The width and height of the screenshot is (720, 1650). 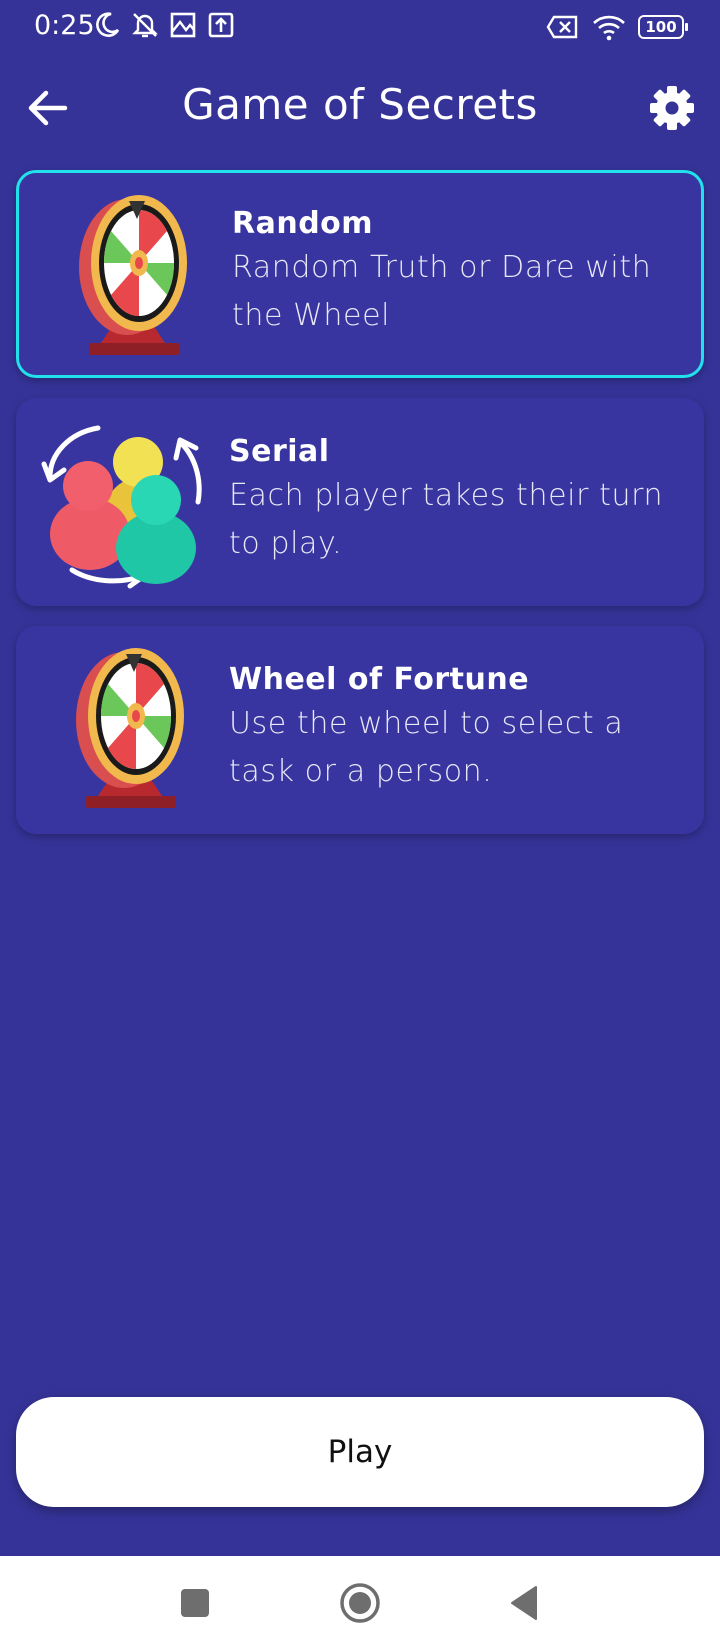 I want to click on settings-button, so click(x=672, y=108).